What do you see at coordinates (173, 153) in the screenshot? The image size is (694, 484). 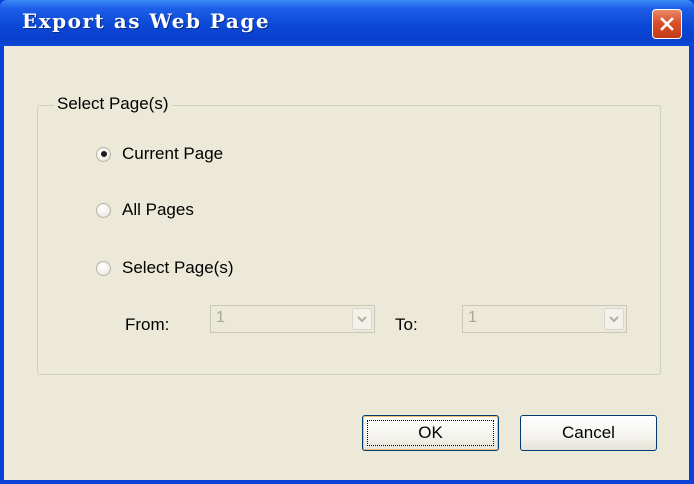 I see `radio-label-current-page: Current Page` at bounding box center [173, 153].